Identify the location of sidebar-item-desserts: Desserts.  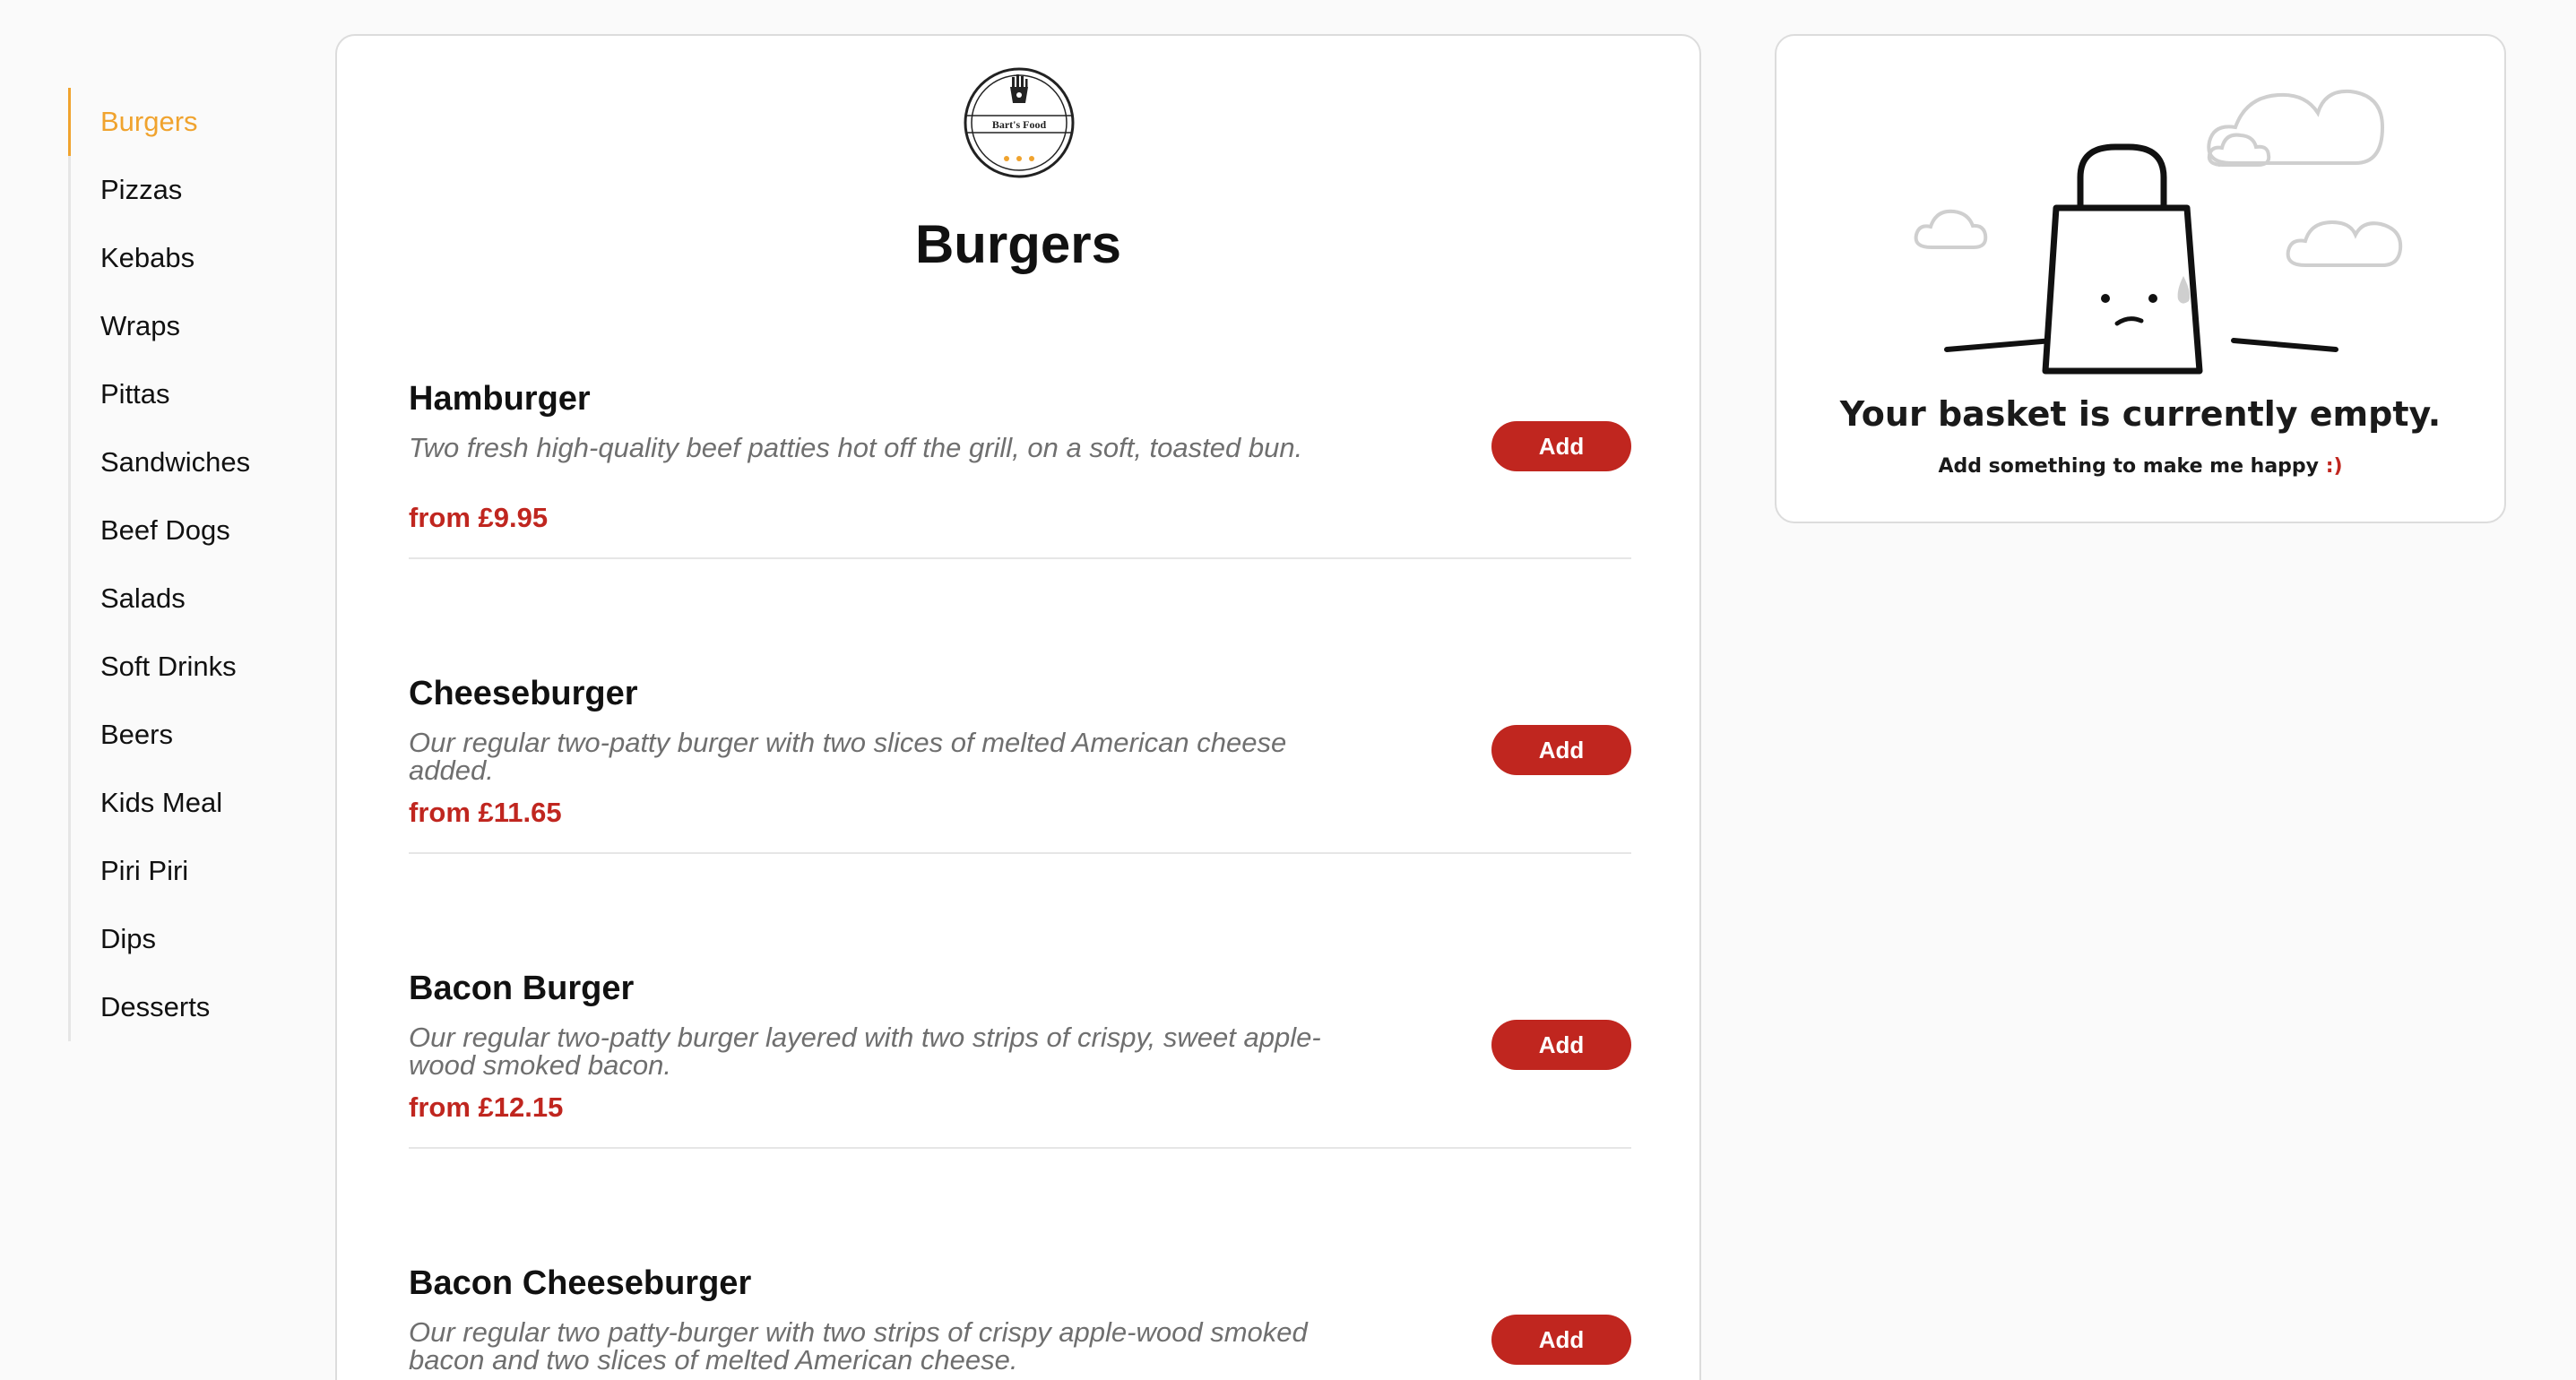
(178, 1007).